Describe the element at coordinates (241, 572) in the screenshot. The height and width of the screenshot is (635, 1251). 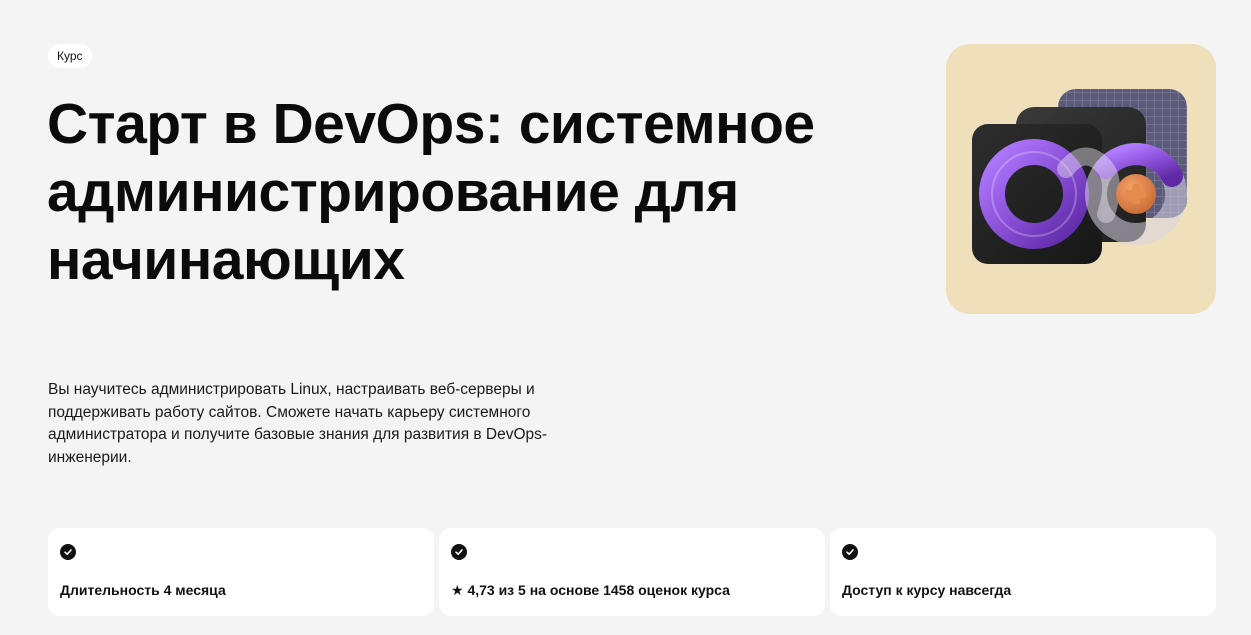
I see `fact-card-duration: Длительность 4 месяца` at that location.